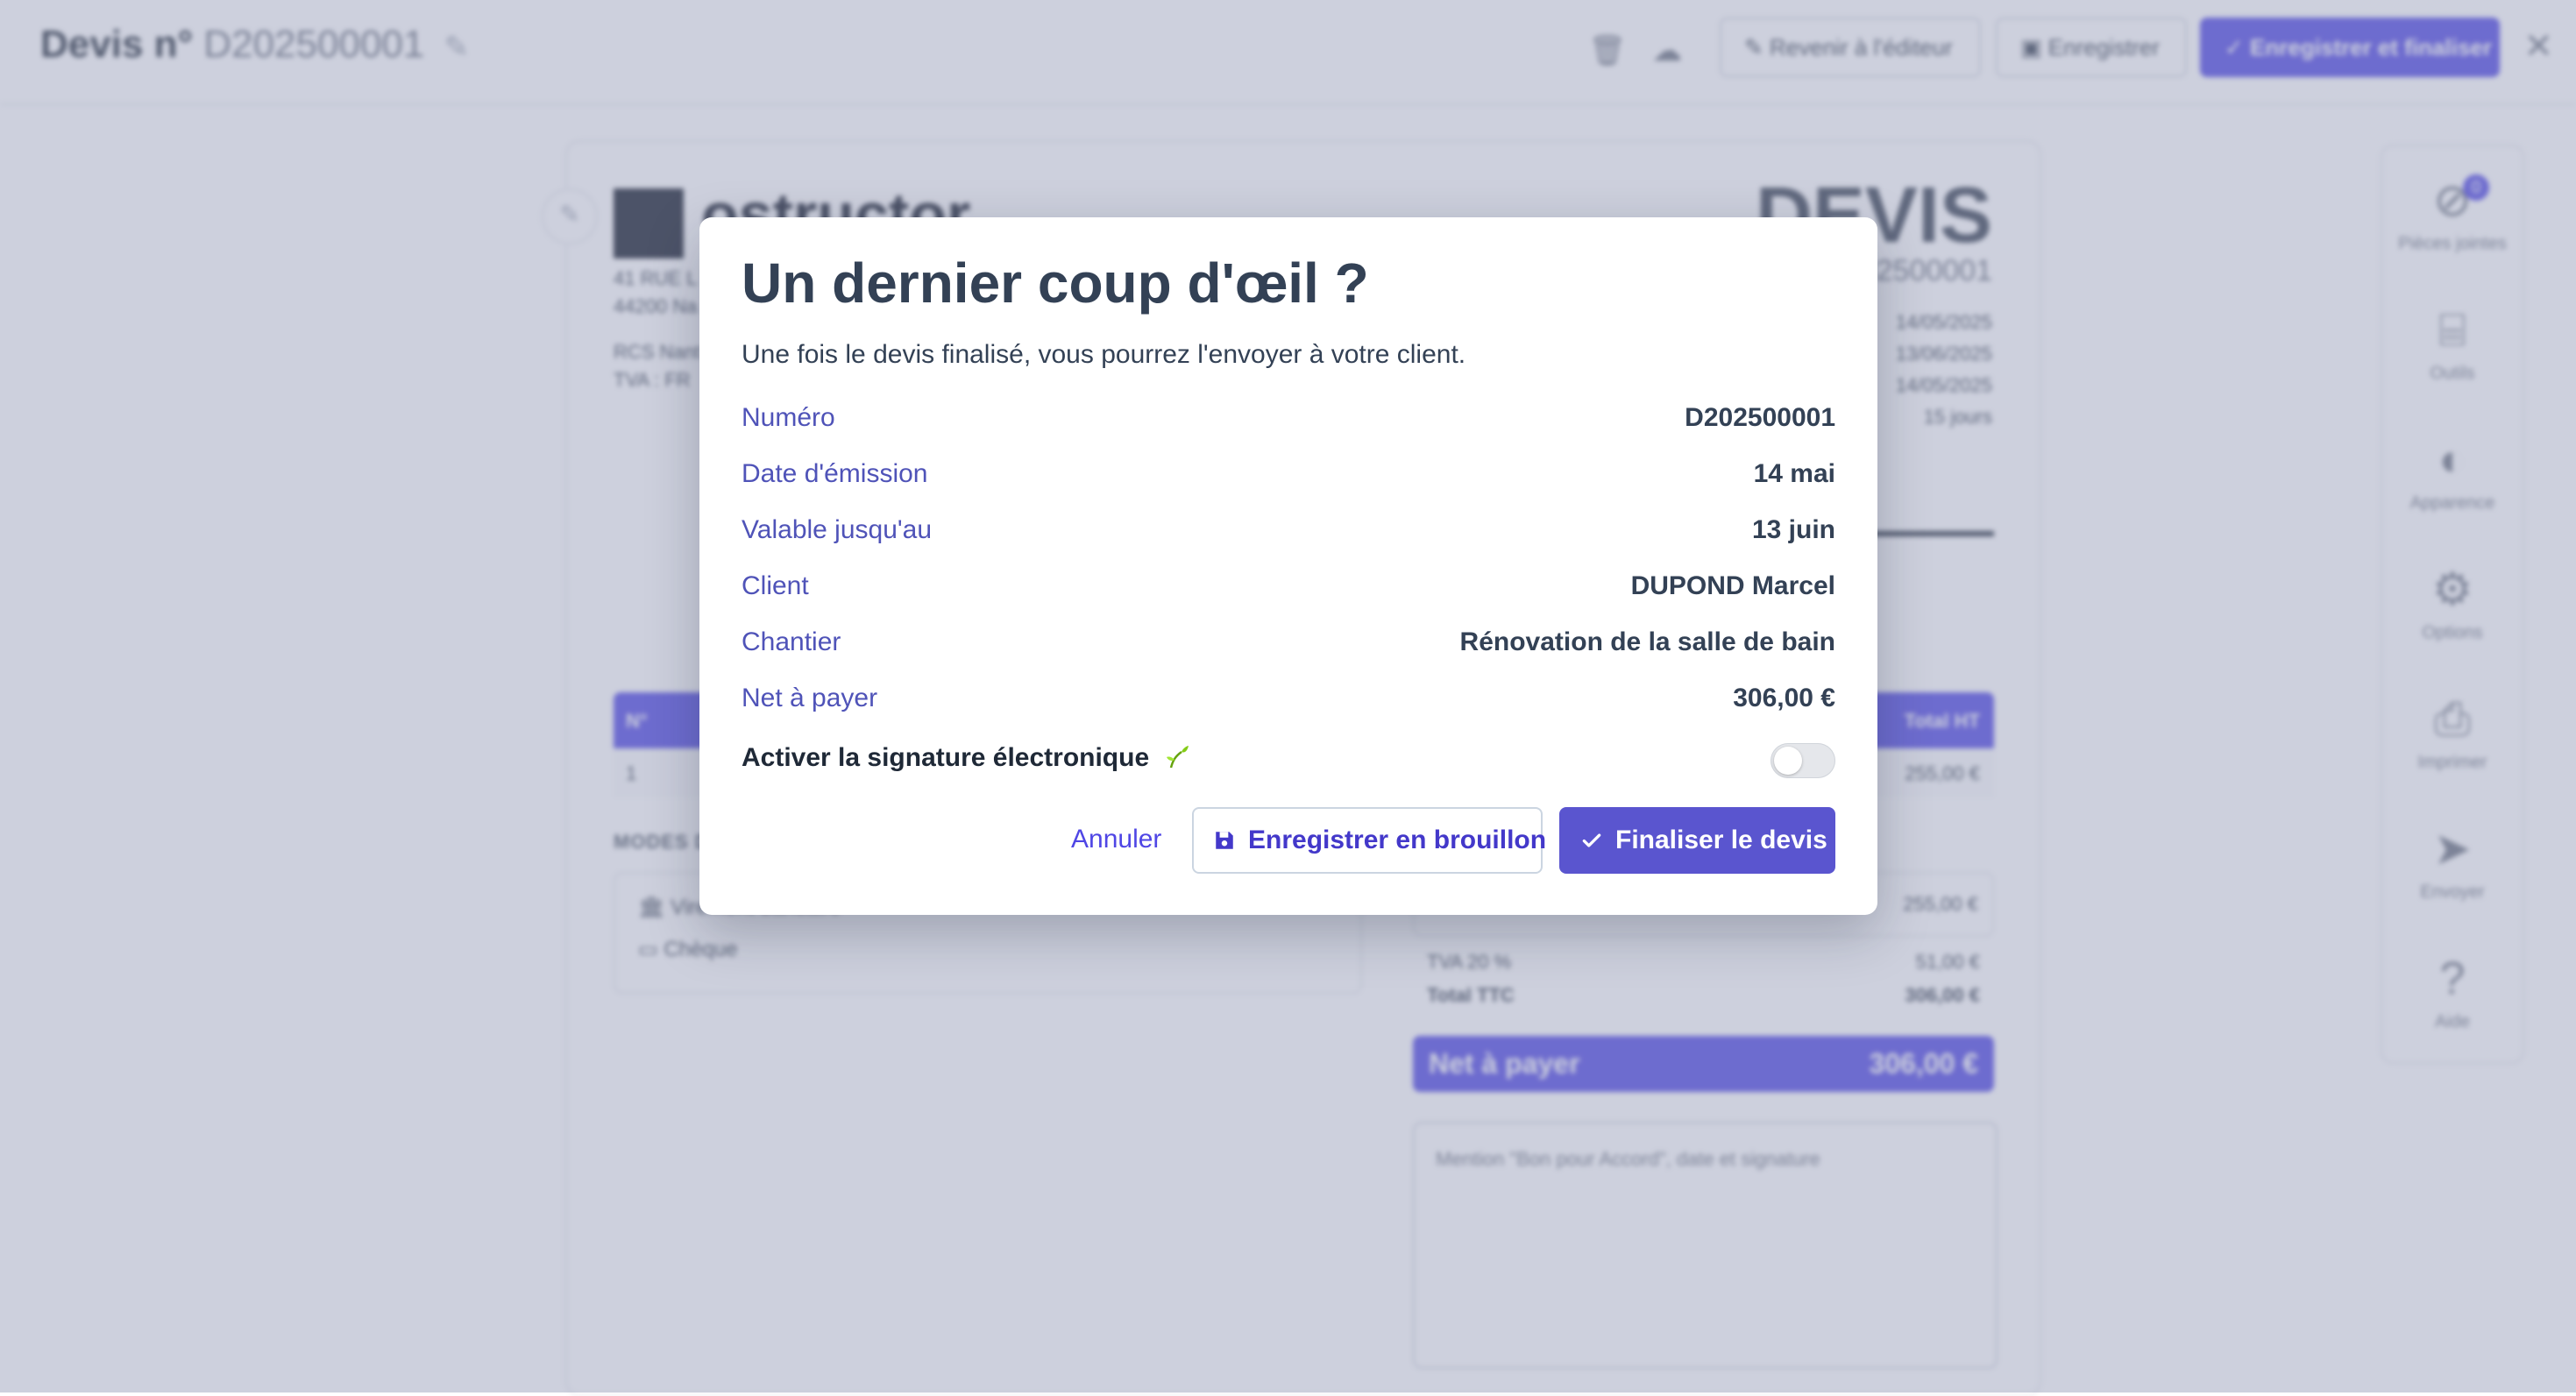 The image size is (2576, 1396). Describe the element at coordinates (1793, 529) in the screenshot. I see `summary-value: 13 juin` at that location.